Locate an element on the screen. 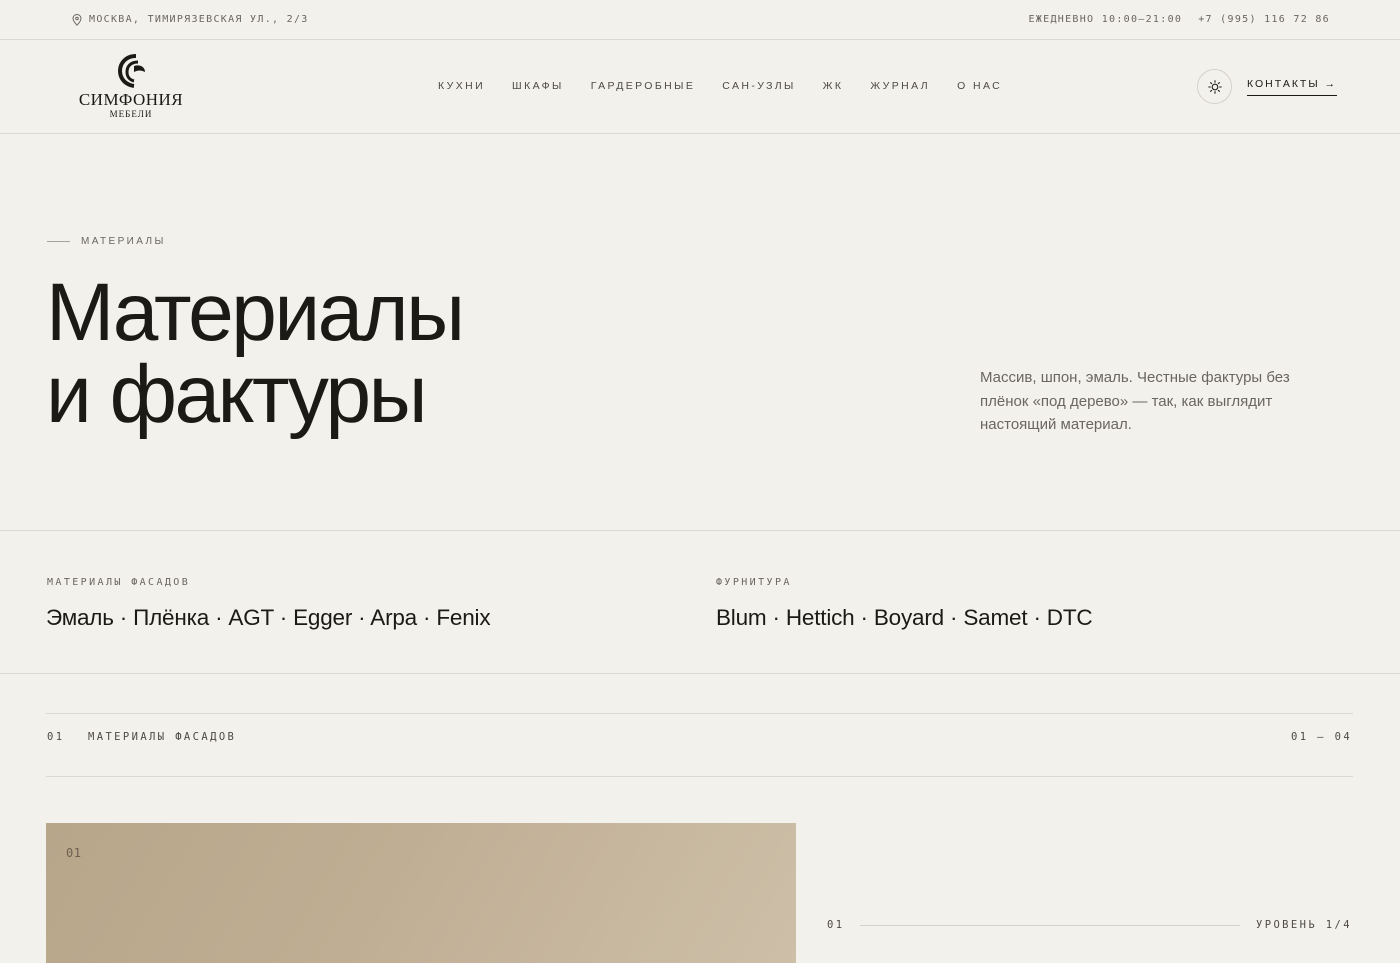  page-title-line-1: Материалы is located at coordinates (255, 312).